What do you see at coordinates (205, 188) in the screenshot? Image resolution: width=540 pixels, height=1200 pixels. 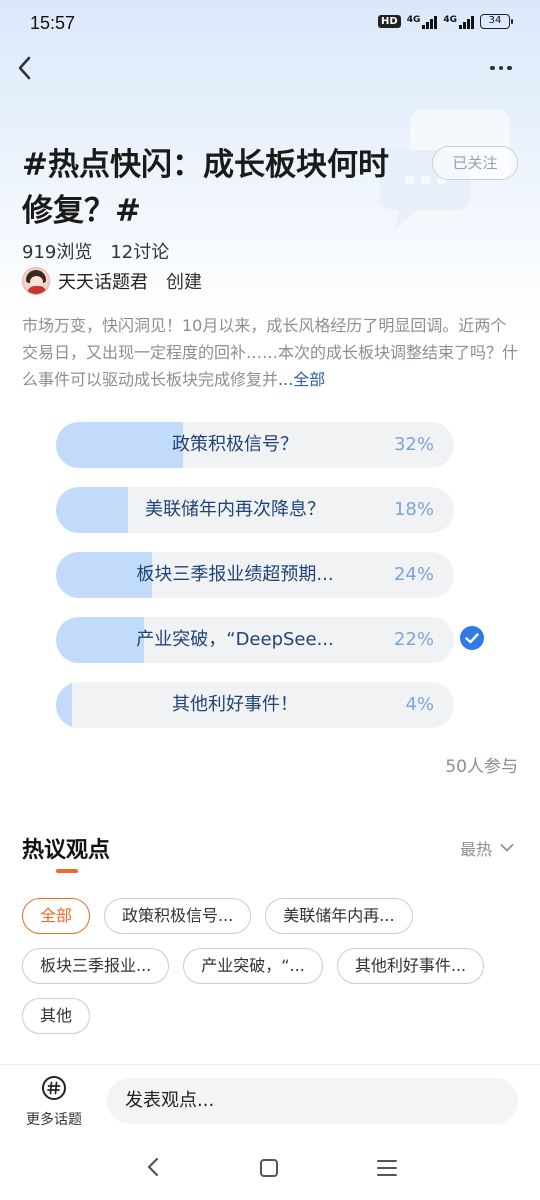 I see `topic-title: #热点快闪：成长板块何时修复？#` at bounding box center [205, 188].